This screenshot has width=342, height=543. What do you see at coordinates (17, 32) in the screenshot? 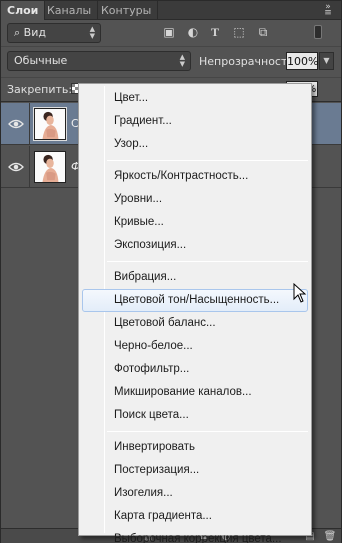
I see `search-icon: ⌕` at bounding box center [17, 32].